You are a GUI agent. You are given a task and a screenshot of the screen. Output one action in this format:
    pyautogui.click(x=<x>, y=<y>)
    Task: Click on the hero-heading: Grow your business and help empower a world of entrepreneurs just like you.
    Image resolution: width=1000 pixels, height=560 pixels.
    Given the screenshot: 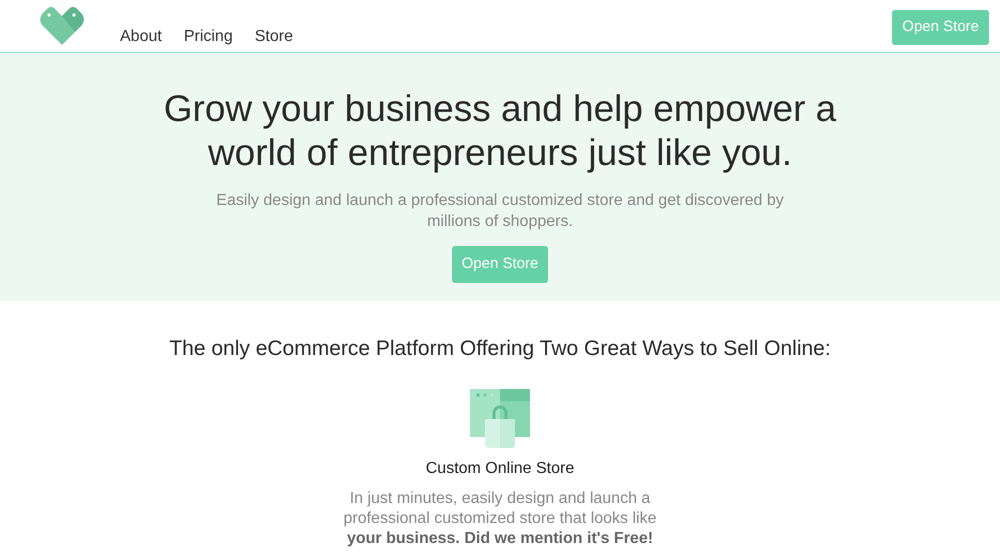 What is the action you would take?
    pyautogui.click(x=500, y=131)
    